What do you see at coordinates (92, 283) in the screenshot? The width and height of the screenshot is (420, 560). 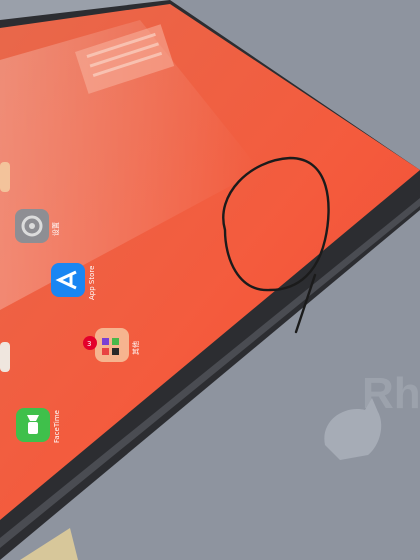 I see `app-store-label: App Store` at bounding box center [92, 283].